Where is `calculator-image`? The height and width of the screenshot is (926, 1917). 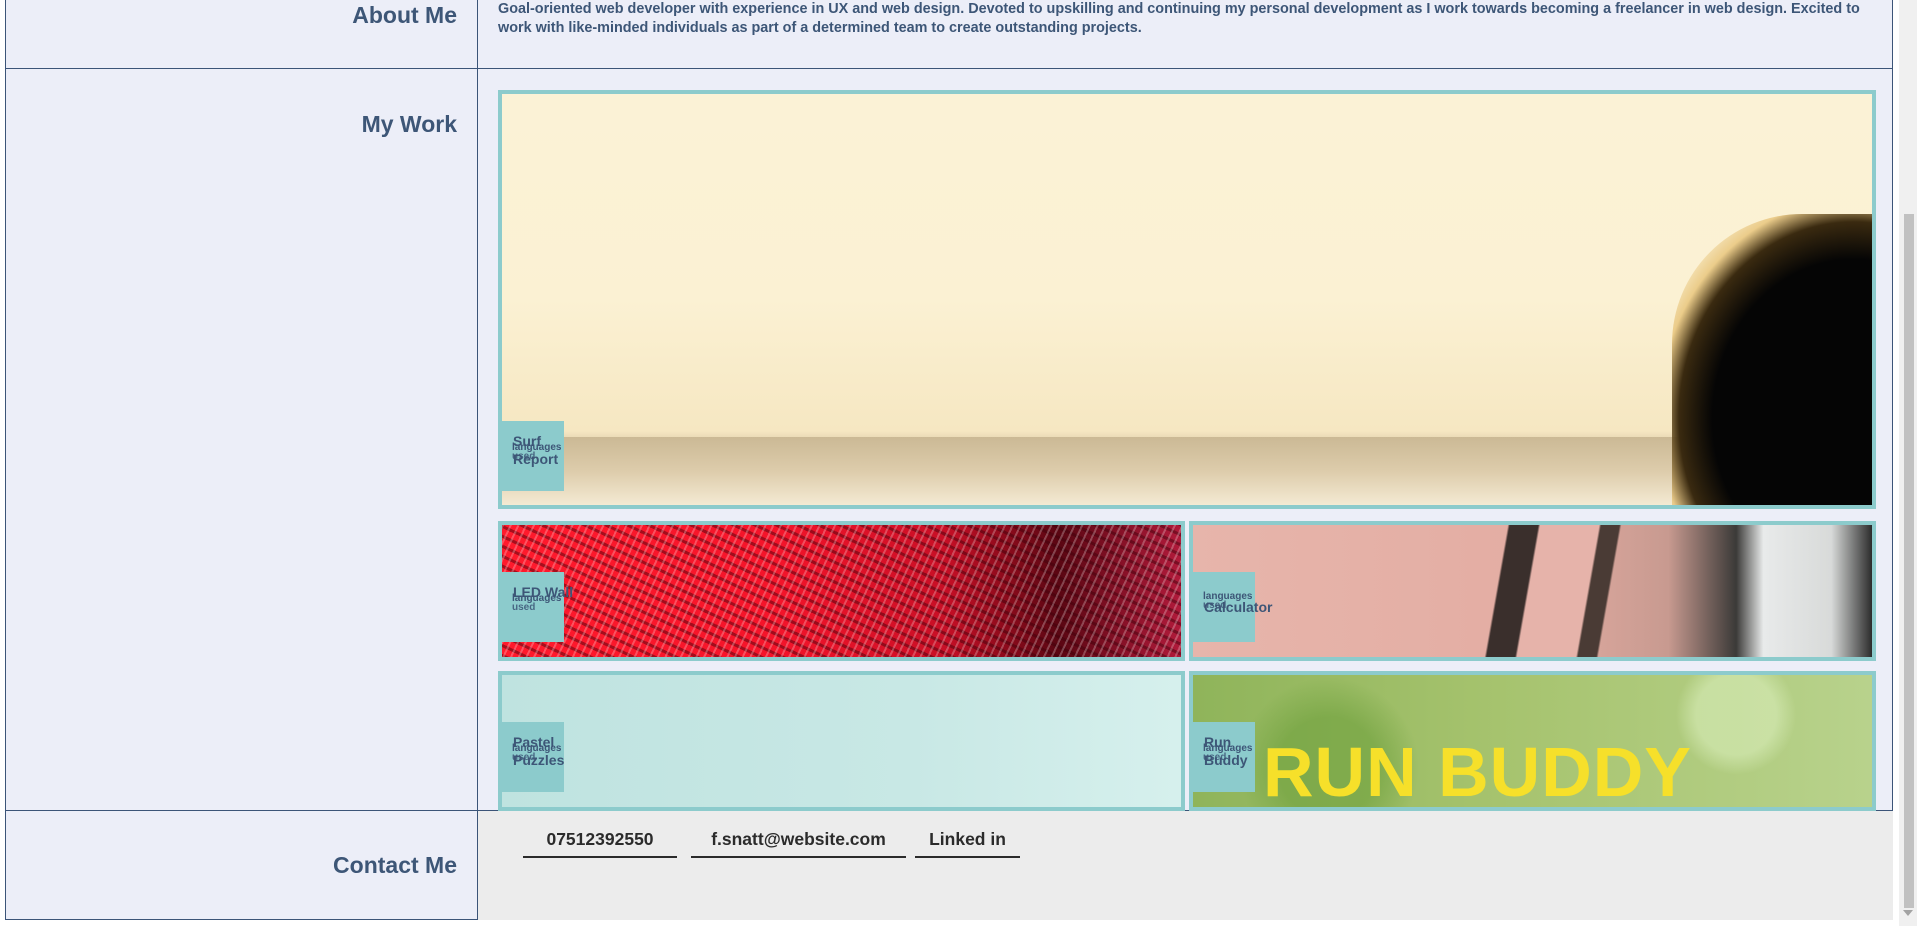
calculator-image is located at coordinates (1532, 591).